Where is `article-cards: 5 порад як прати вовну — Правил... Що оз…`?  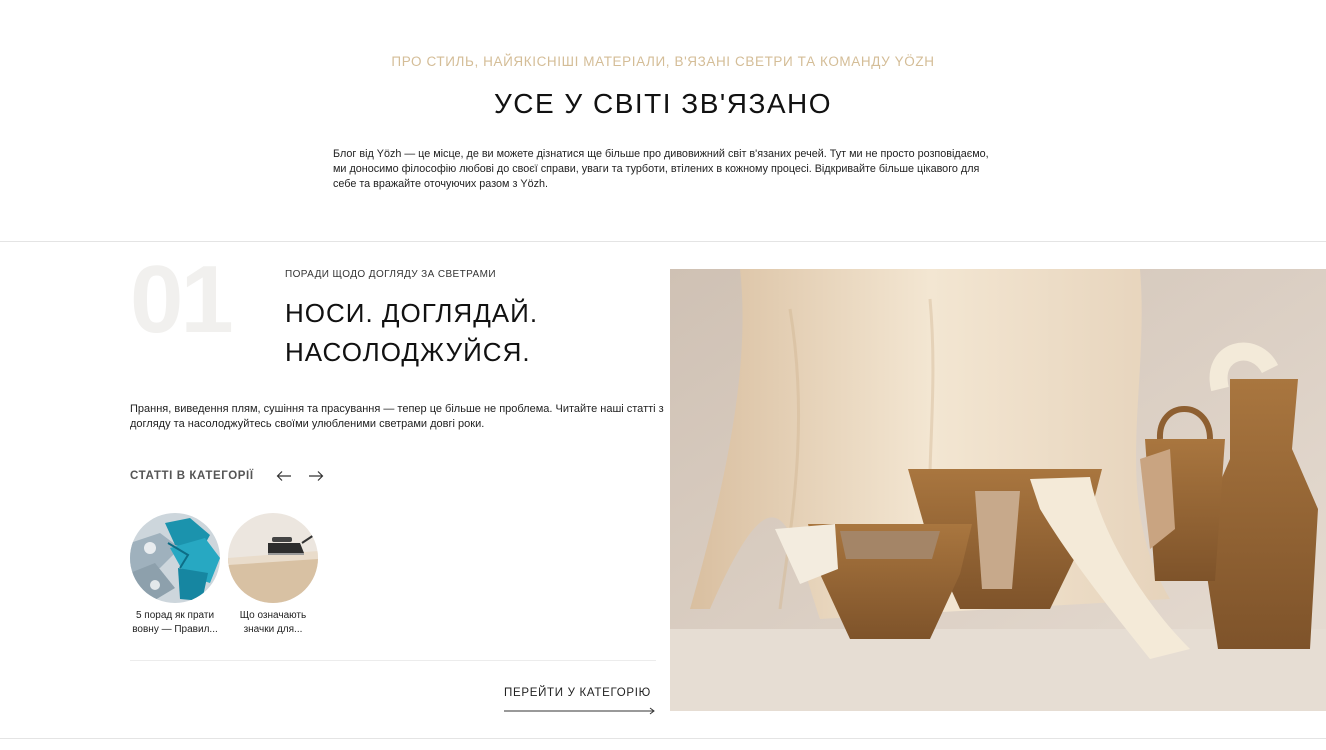
article-cards: 5 порад як прати вовну — Правил... Що оз… is located at coordinates (228, 575).